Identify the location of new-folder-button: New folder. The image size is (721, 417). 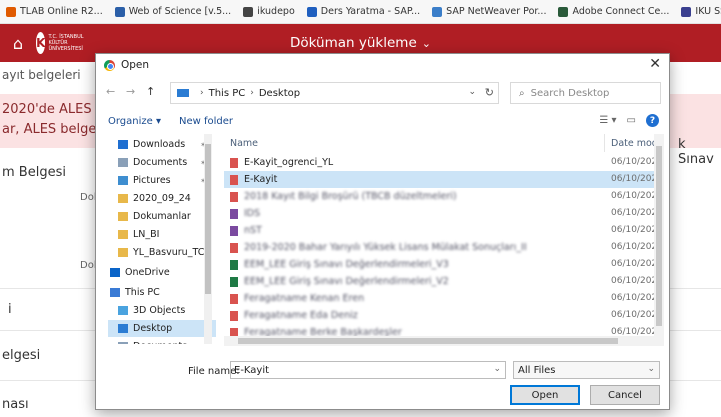
(206, 121).